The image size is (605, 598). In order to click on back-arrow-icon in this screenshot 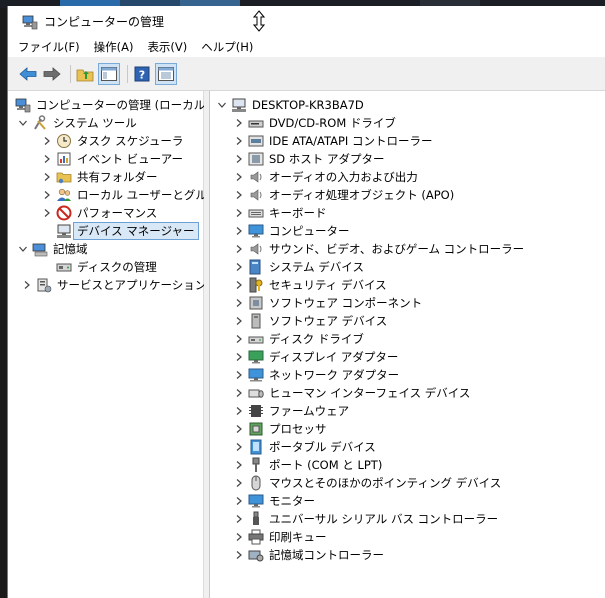, I will do `click(28, 74)`.